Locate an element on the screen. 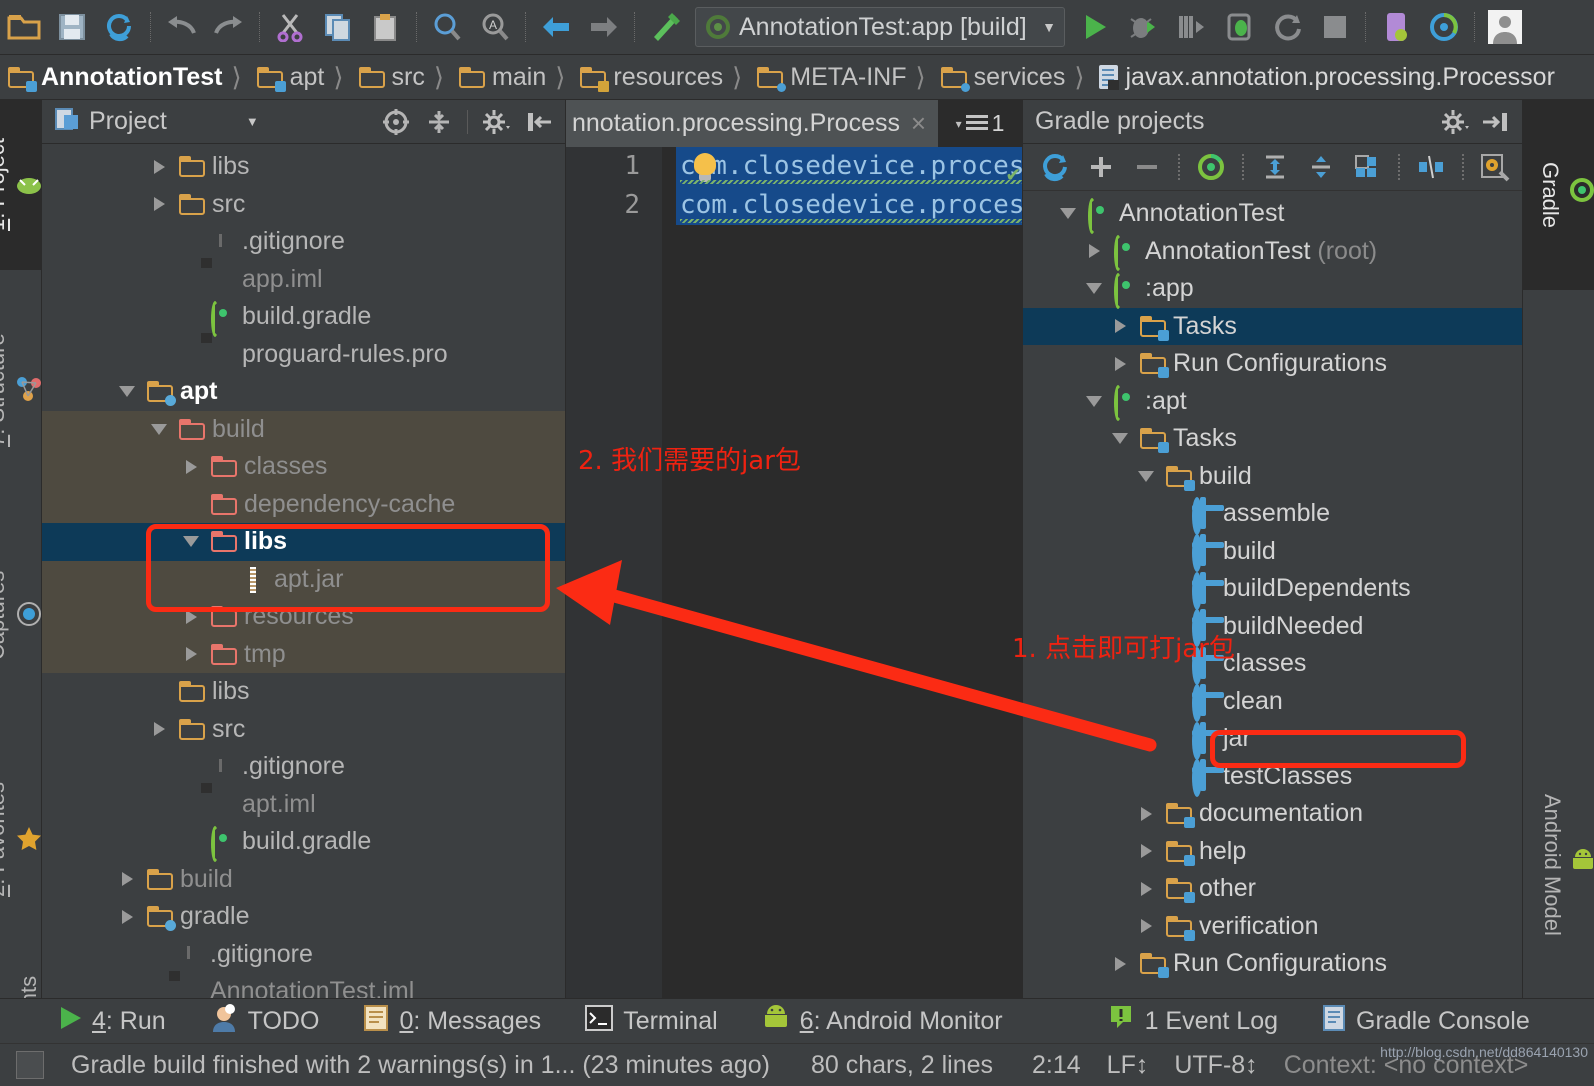 The image size is (1594, 1086). build-hammer-icon is located at coordinates (665, 27).